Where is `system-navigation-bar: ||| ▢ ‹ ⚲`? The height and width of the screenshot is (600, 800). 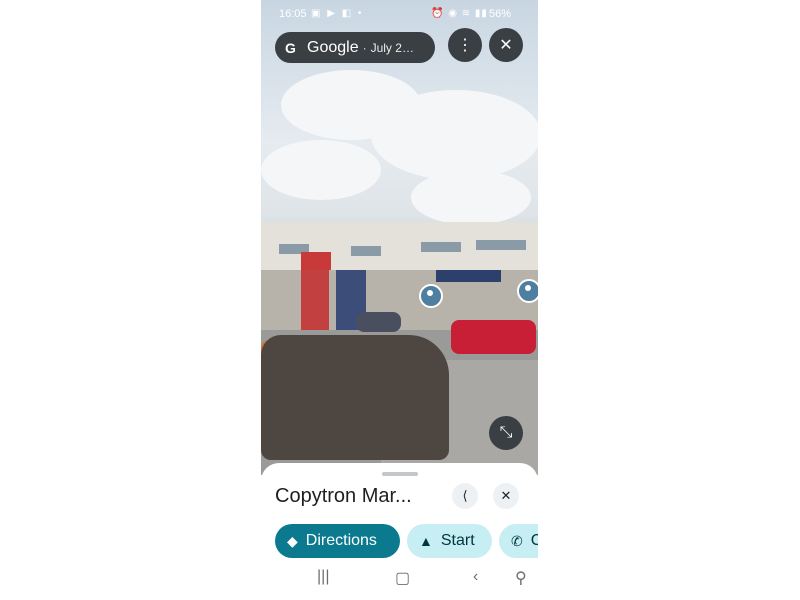 system-navigation-bar: ||| ▢ ‹ ⚲ is located at coordinates (399, 580).